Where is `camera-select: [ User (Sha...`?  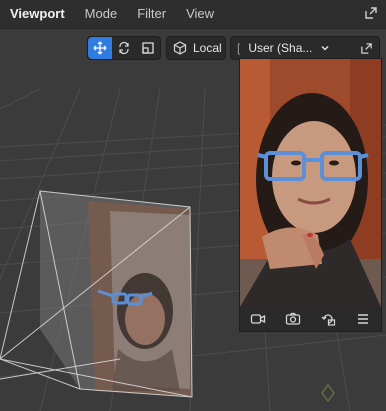 camera-select: [ User (Sha... is located at coordinates (305, 48).